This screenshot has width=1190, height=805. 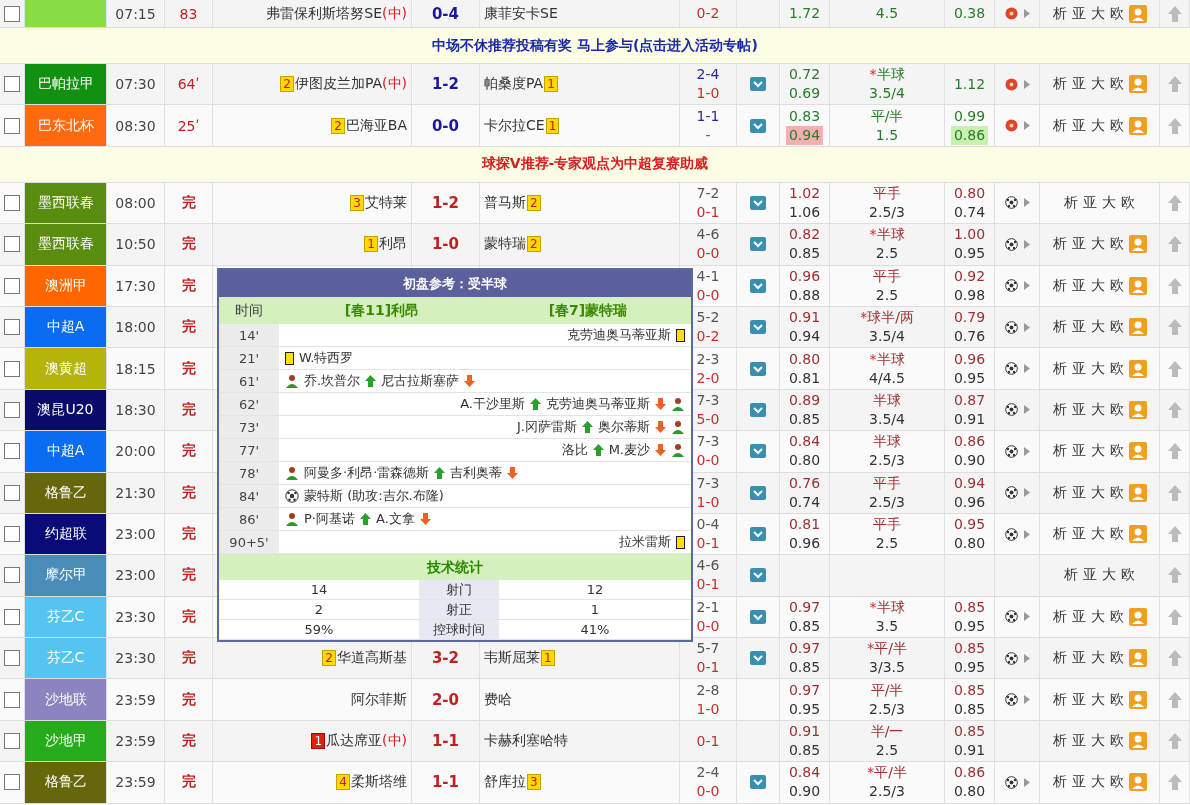 I want to click on banner-link: 球探V推荐-专家观点为中超复赛助威, so click(x=595, y=164).